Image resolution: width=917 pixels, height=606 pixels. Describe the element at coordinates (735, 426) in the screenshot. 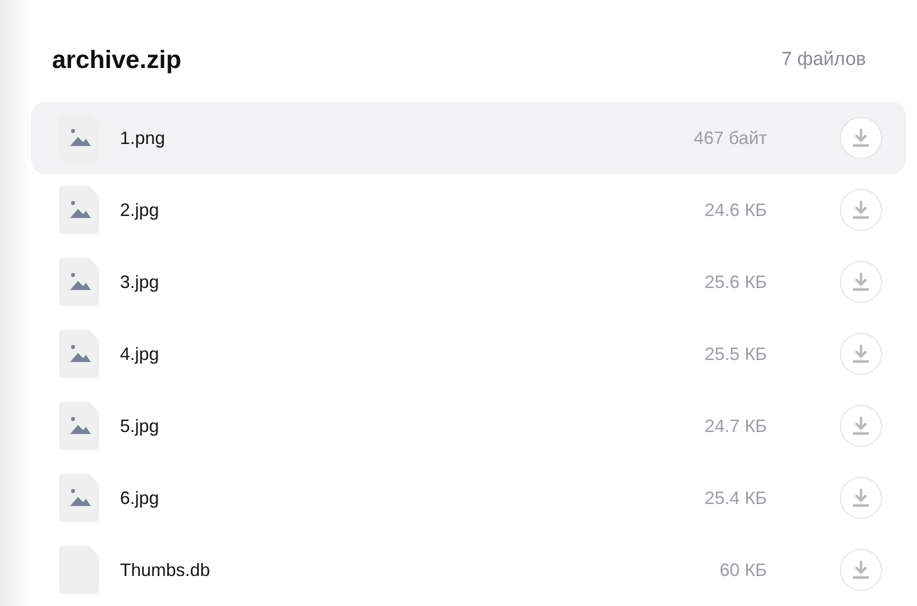

I see `file-size: 24.7 КБ` at that location.